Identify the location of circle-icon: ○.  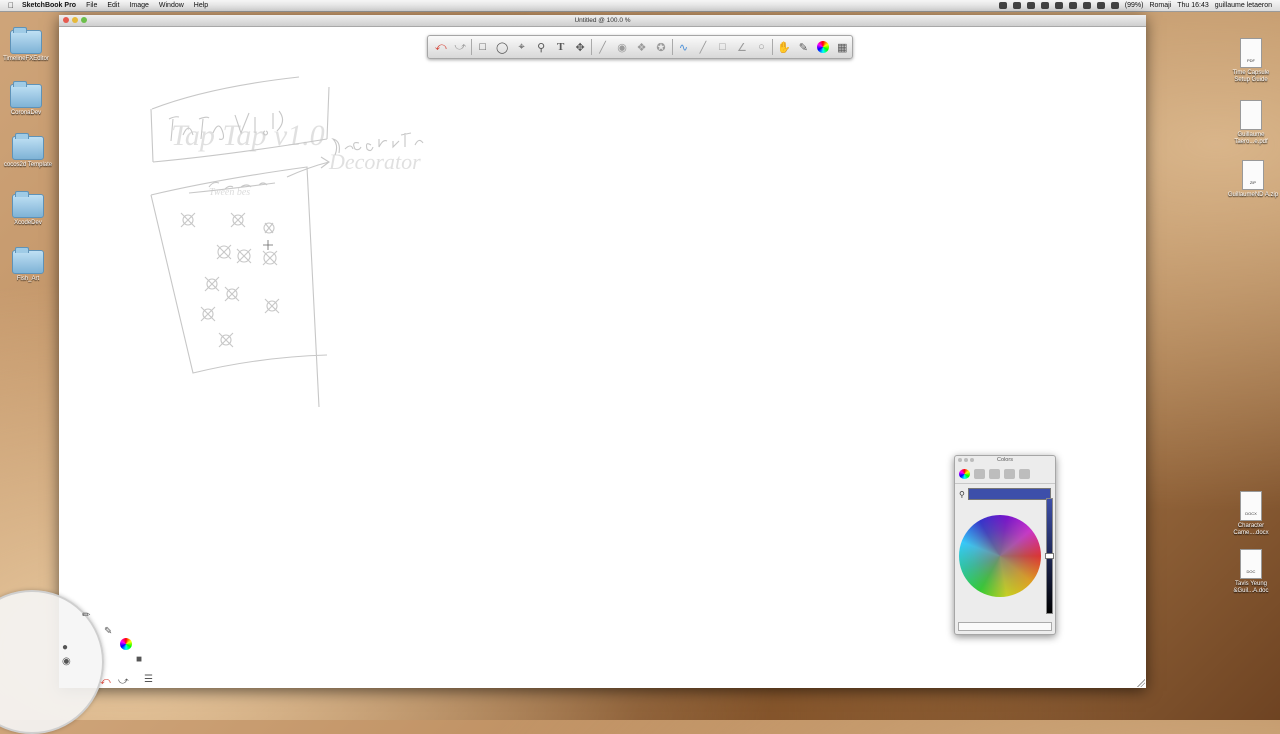
(761, 47).